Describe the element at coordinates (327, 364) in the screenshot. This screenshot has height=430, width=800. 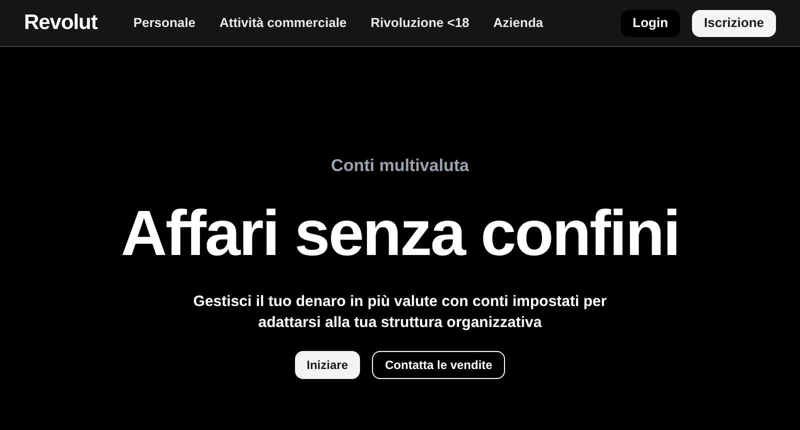
I see `cta-button: Iniziare` at that location.